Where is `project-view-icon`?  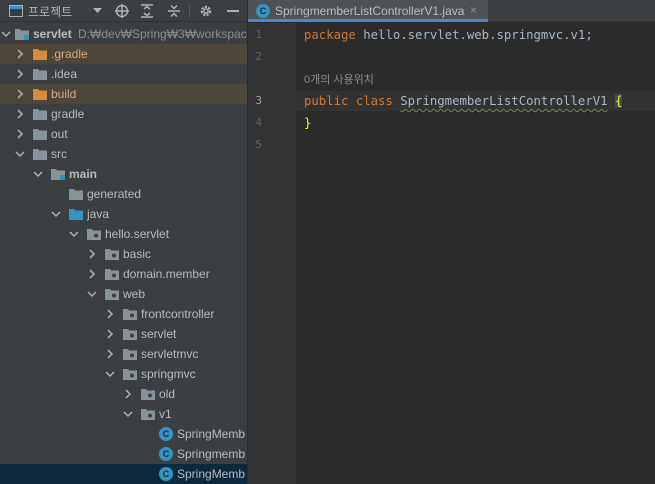 project-view-icon is located at coordinates (16, 11).